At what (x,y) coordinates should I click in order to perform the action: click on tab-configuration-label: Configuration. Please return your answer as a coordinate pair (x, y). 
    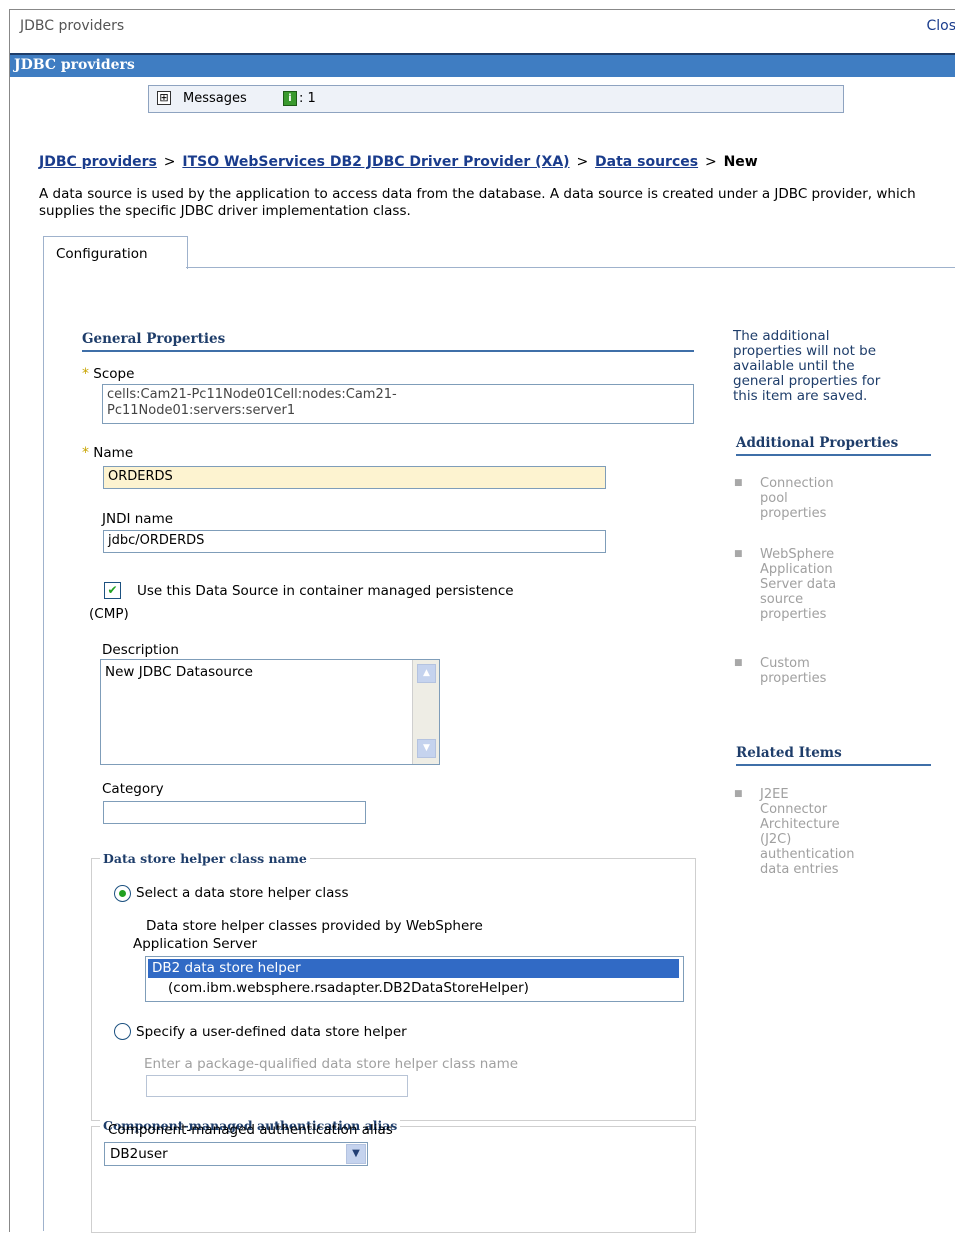
    Looking at the image, I should click on (102, 254).